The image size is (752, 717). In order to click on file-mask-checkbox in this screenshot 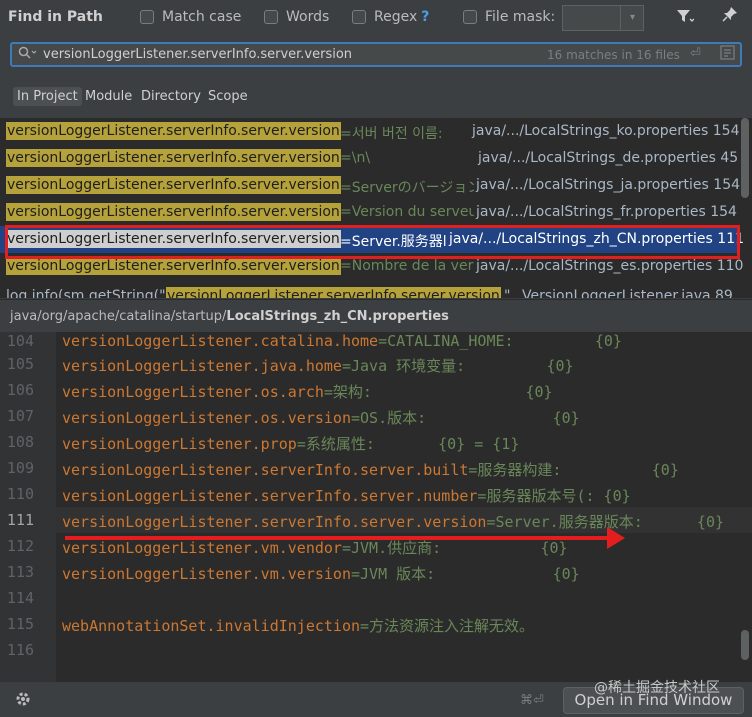, I will do `click(470, 17)`.